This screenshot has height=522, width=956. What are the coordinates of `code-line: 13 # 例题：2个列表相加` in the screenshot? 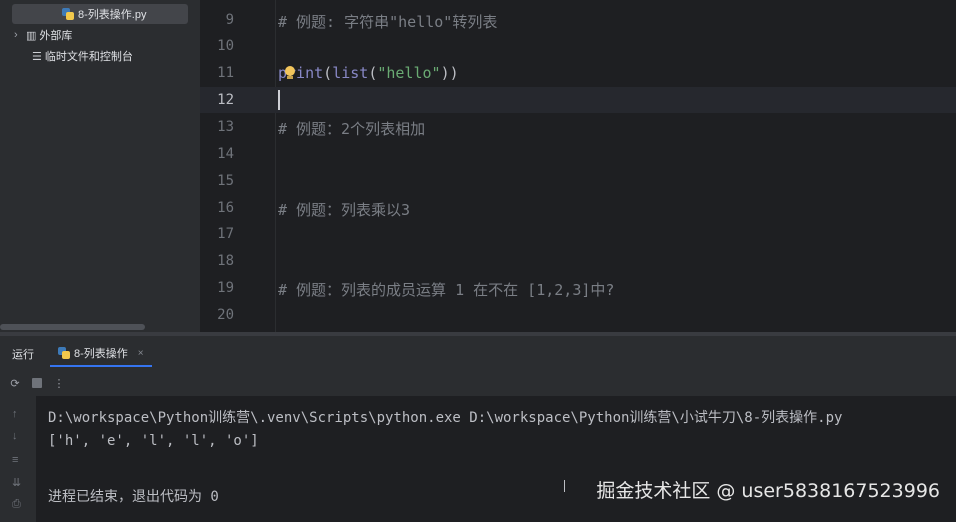 It's located at (578, 127).